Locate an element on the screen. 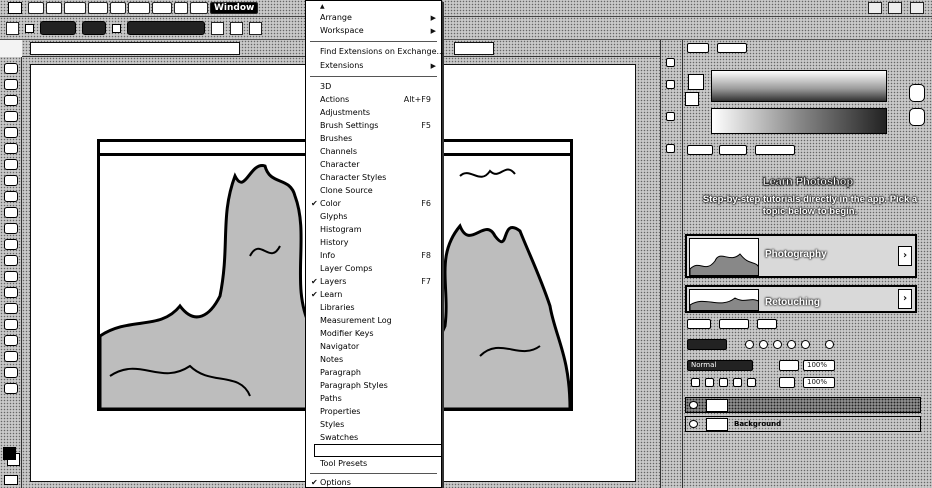 The width and height of the screenshot is (932, 488). menu-item-character: Character is located at coordinates (340, 165).